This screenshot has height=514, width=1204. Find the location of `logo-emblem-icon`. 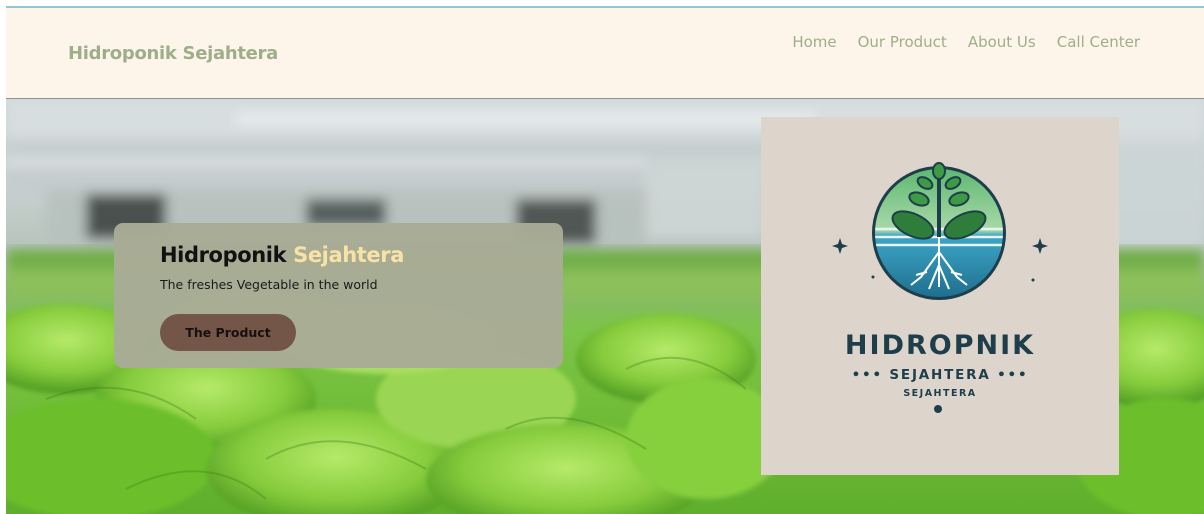

logo-emblem-icon is located at coordinates (940, 231).